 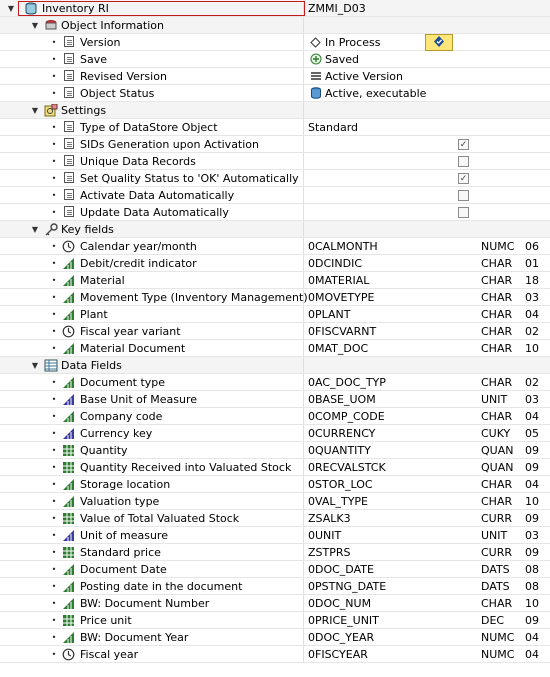 What do you see at coordinates (275, 331) in the screenshot?
I see `tree-item: • Fiscal year variant 0FISCVARNT CHAR 02` at bounding box center [275, 331].